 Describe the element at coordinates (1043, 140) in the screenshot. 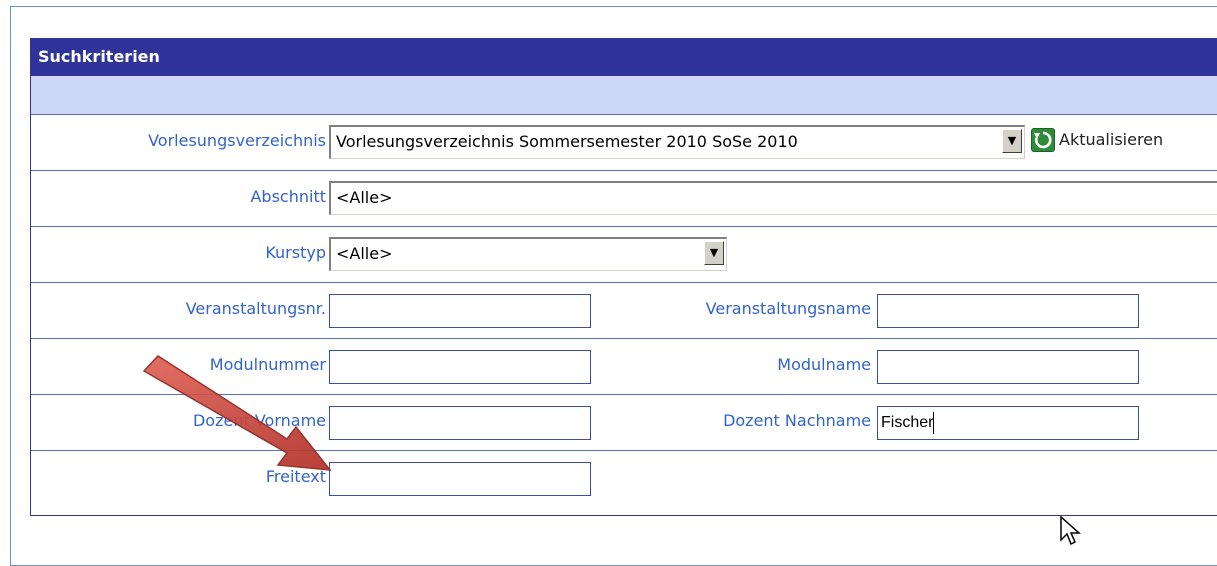

I see `refresh-icon` at that location.